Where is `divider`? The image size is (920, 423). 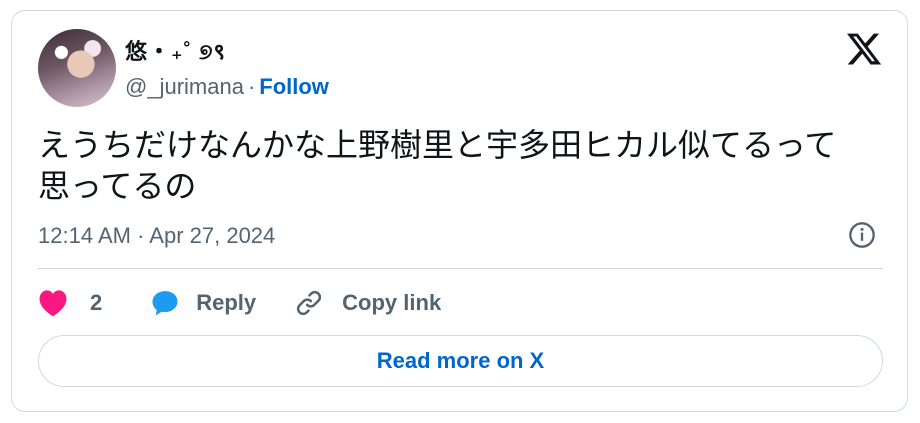
divider is located at coordinates (460, 268).